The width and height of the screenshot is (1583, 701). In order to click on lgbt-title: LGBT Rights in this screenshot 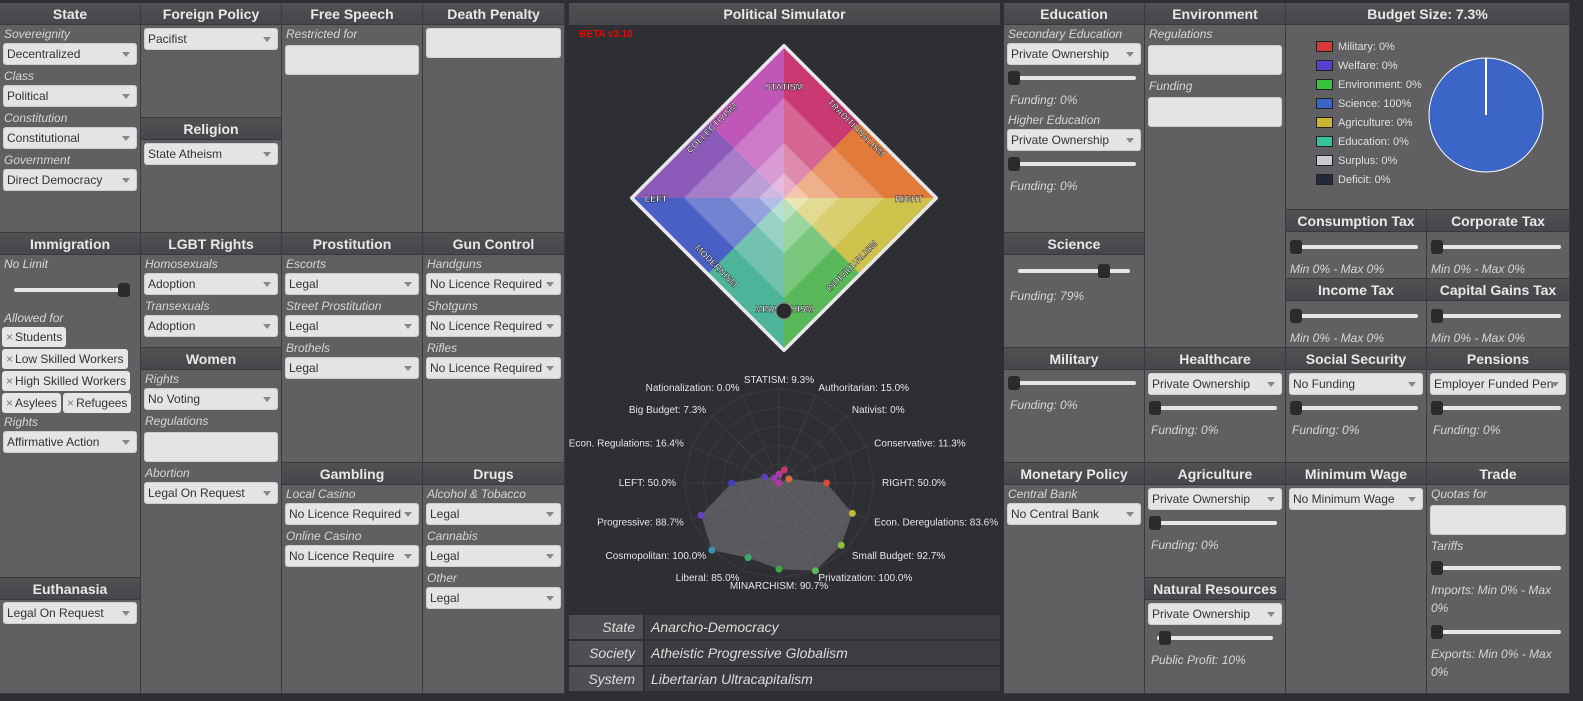, I will do `click(211, 244)`.